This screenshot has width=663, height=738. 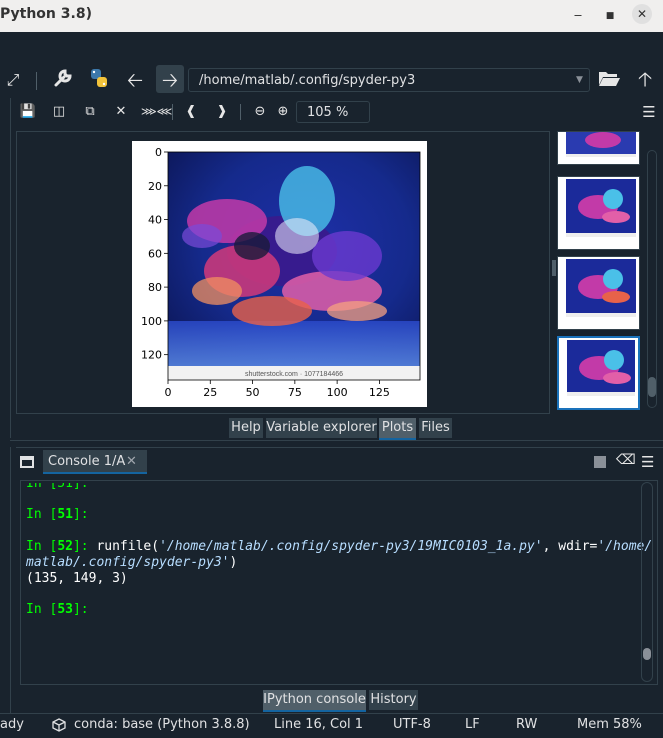 I want to click on y-tick-label: 0, so click(x=158, y=152).